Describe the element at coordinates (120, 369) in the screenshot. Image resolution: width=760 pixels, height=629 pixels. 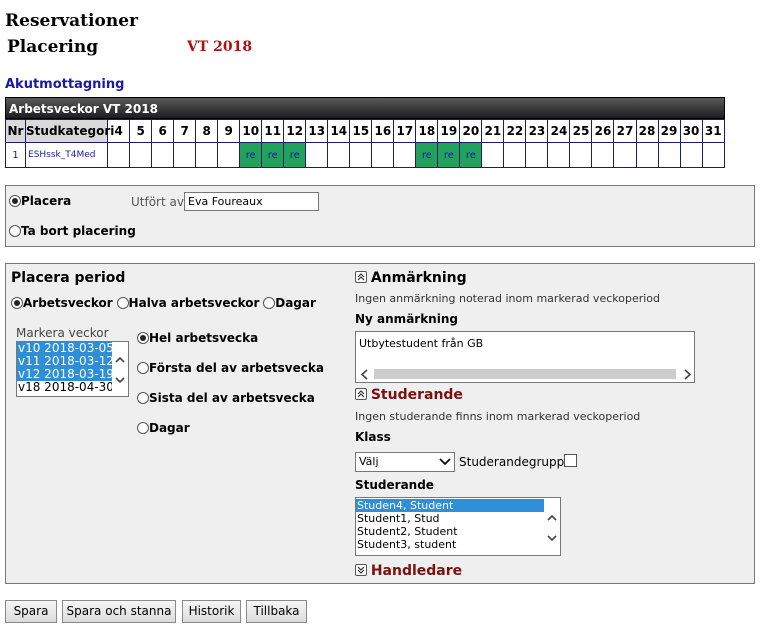
I see `weeks-list-scrollbar` at that location.